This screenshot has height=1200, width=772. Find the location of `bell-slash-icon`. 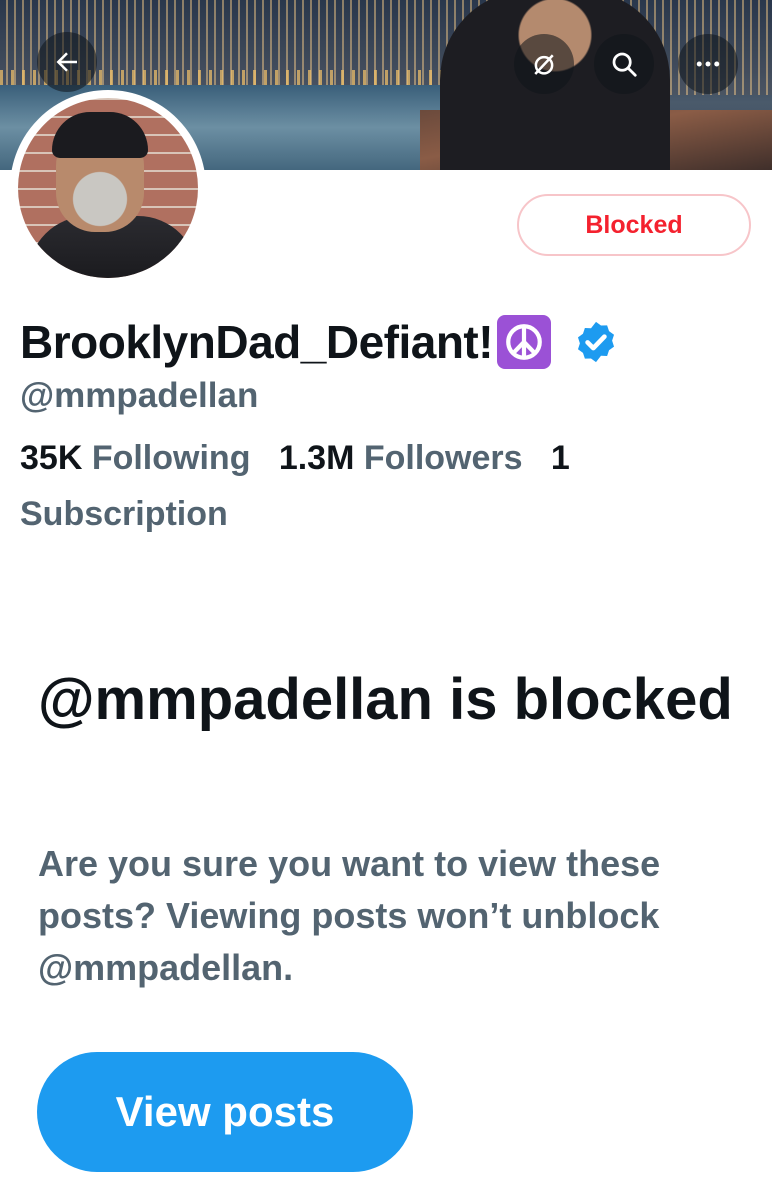

bell-slash-icon is located at coordinates (544, 64).